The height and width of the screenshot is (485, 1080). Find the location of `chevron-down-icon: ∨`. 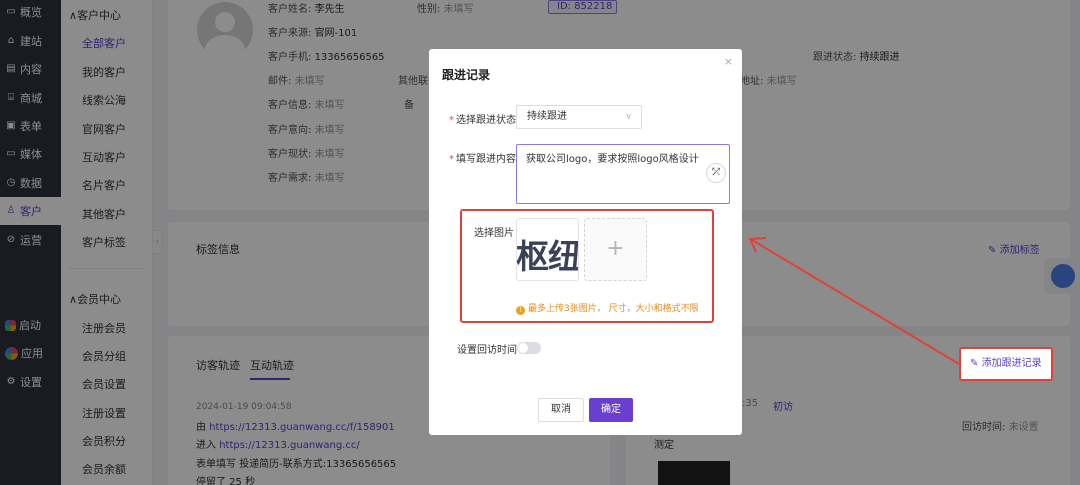

chevron-down-icon: ∨ is located at coordinates (628, 117).